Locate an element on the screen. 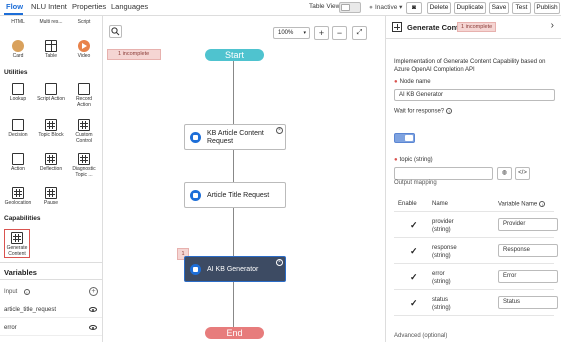 The image size is (561, 342). tab-nlu-intent: NLU Intent is located at coordinates (49, 6).